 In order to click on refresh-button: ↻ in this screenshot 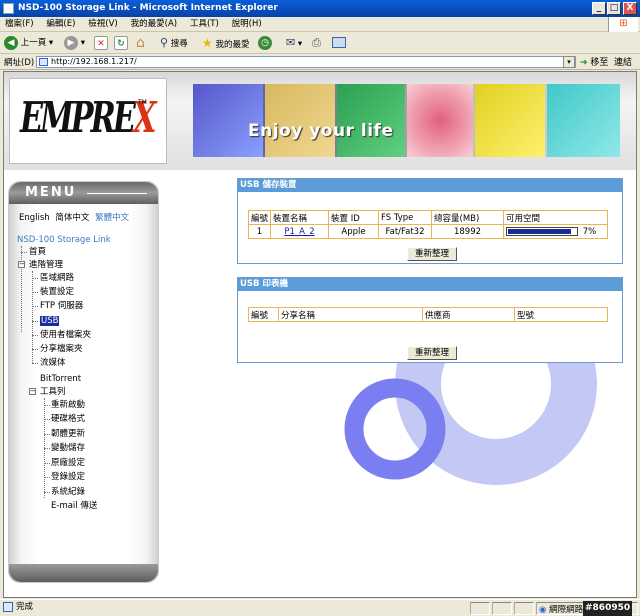, I will do `click(121, 43)`.